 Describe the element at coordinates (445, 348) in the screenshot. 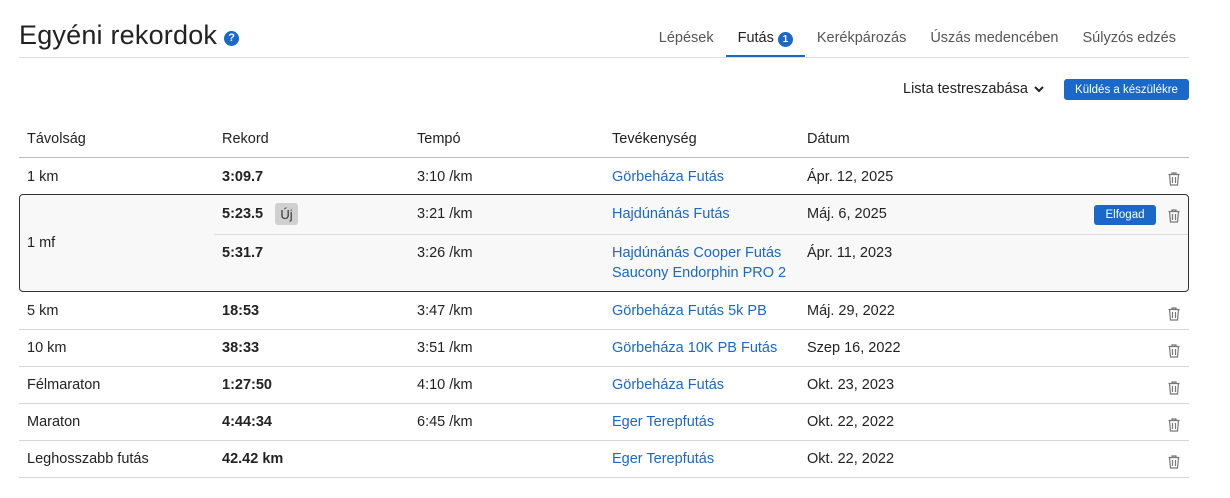

I see `pace-cell: 3:51 /km` at that location.